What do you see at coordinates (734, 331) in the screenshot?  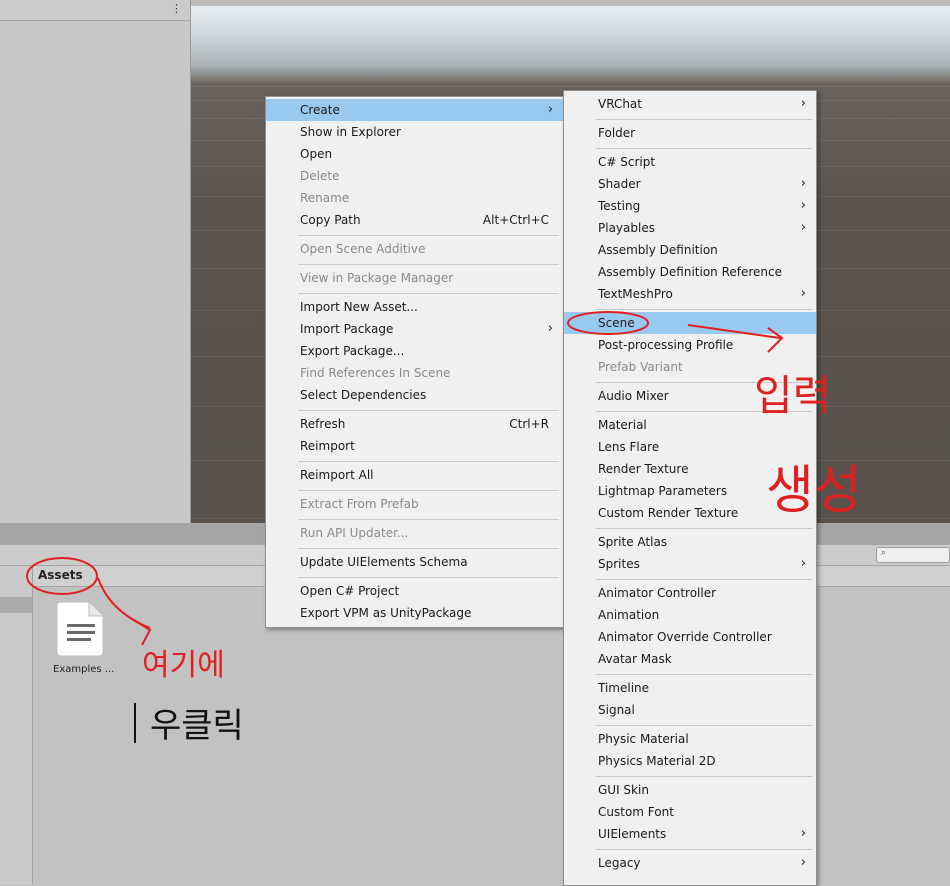 I see `straight-arrow-mark` at bounding box center [734, 331].